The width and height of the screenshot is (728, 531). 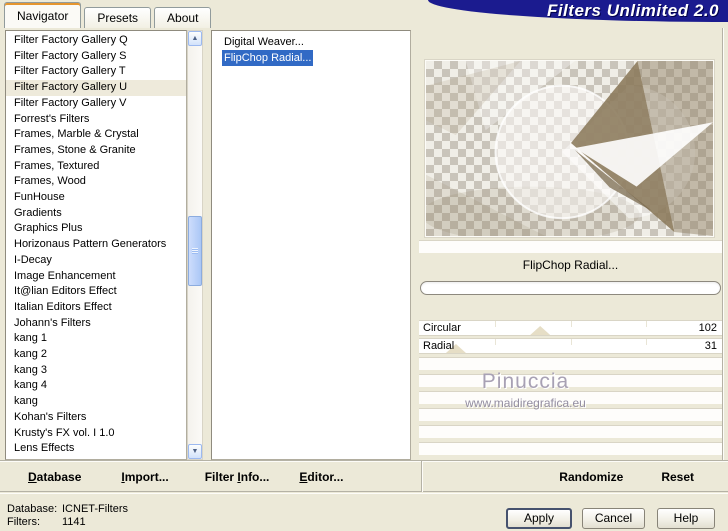 I want to click on category-item: kang, so click(x=96, y=402).